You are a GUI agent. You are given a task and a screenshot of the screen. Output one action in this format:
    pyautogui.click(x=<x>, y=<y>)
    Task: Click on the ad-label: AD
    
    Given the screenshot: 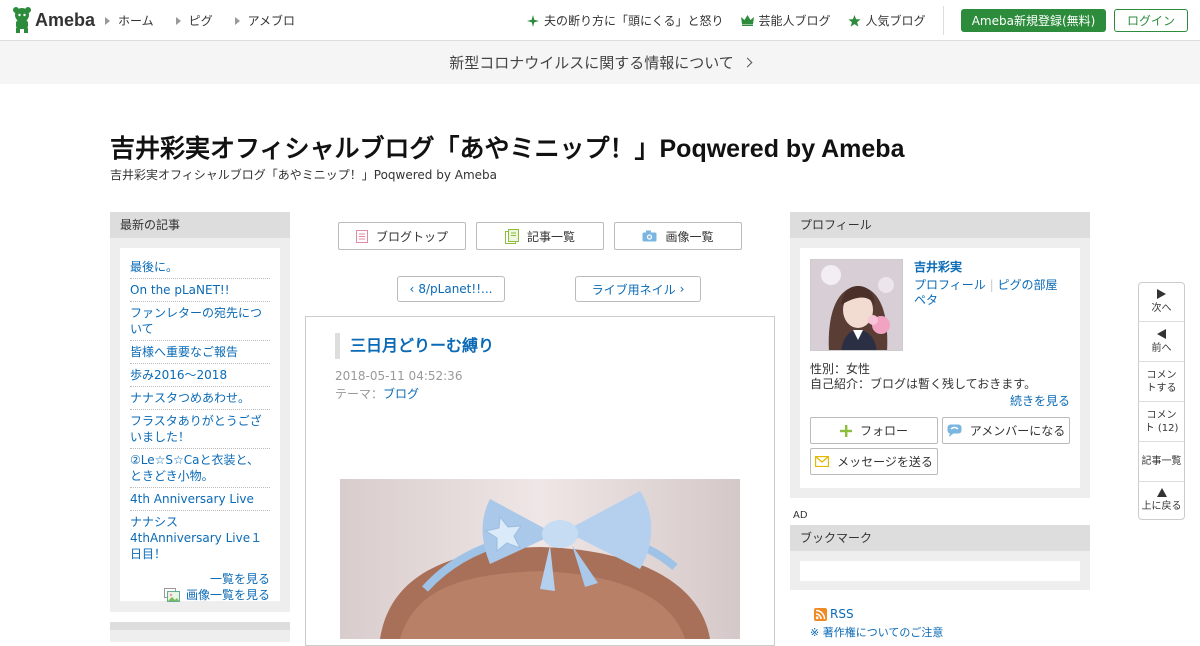 What is the action you would take?
    pyautogui.click(x=800, y=515)
    